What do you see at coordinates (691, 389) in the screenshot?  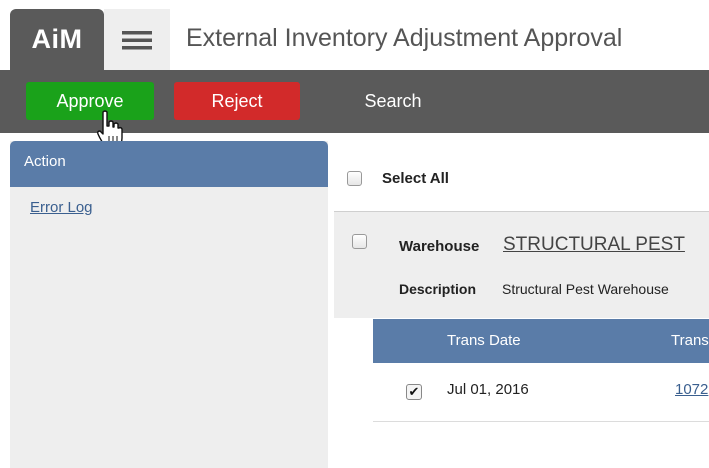 I see `trans-number-link: 1072` at bounding box center [691, 389].